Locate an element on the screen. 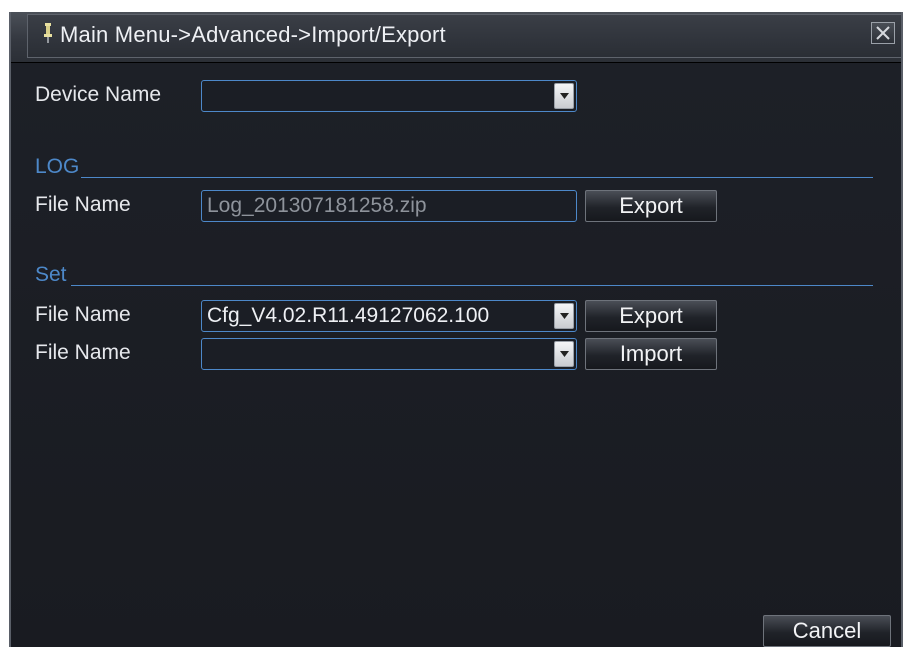  config-export-file-value: Cfg_V4.02.R11.49127062.100 is located at coordinates (348, 315).